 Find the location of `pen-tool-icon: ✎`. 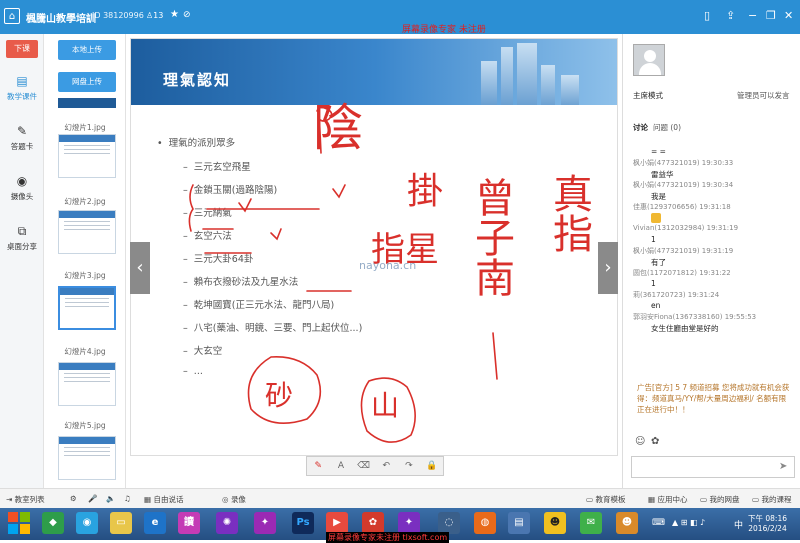

pen-tool-icon: ✎ is located at coordinates (318, 466).